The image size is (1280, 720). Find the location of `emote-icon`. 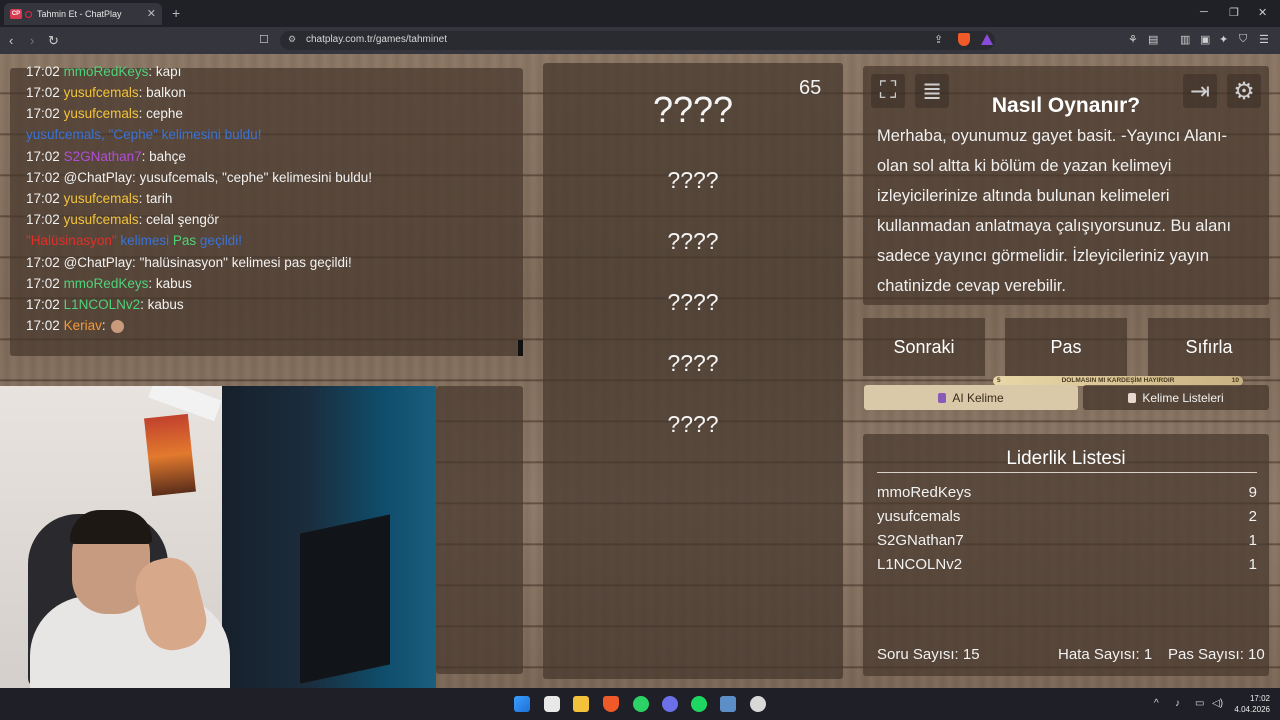

emote-icon is located at coordinates (118, 326).